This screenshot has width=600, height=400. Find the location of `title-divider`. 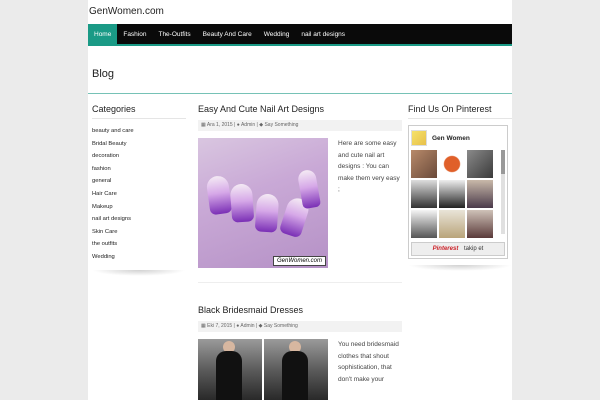

title-divider is located at coordinates (300, 93).